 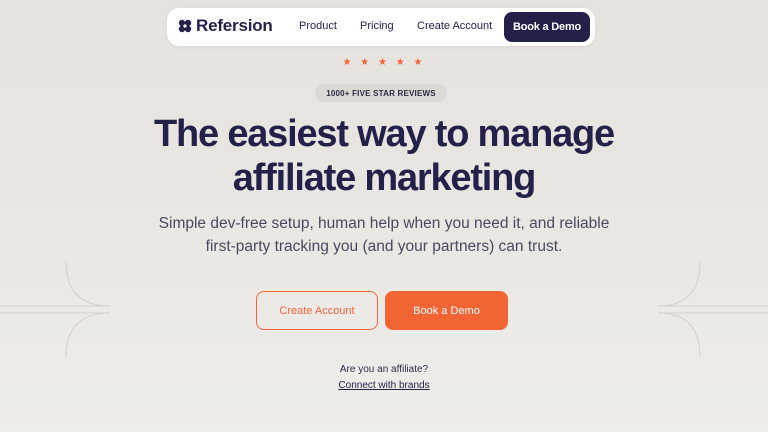 What do you see at coordinates (384, 134) in the screenshot?
I see `headline-line-1: The easiest way to manage` at bounding box center [384, 134].